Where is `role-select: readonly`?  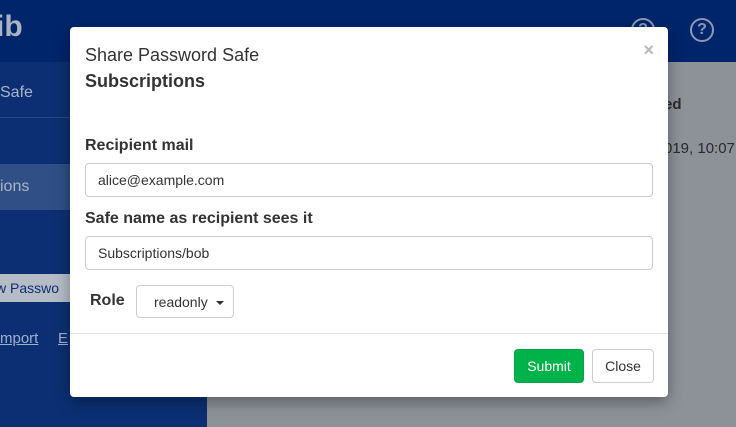 role-select: readonly is located at coordinates (185, 301).